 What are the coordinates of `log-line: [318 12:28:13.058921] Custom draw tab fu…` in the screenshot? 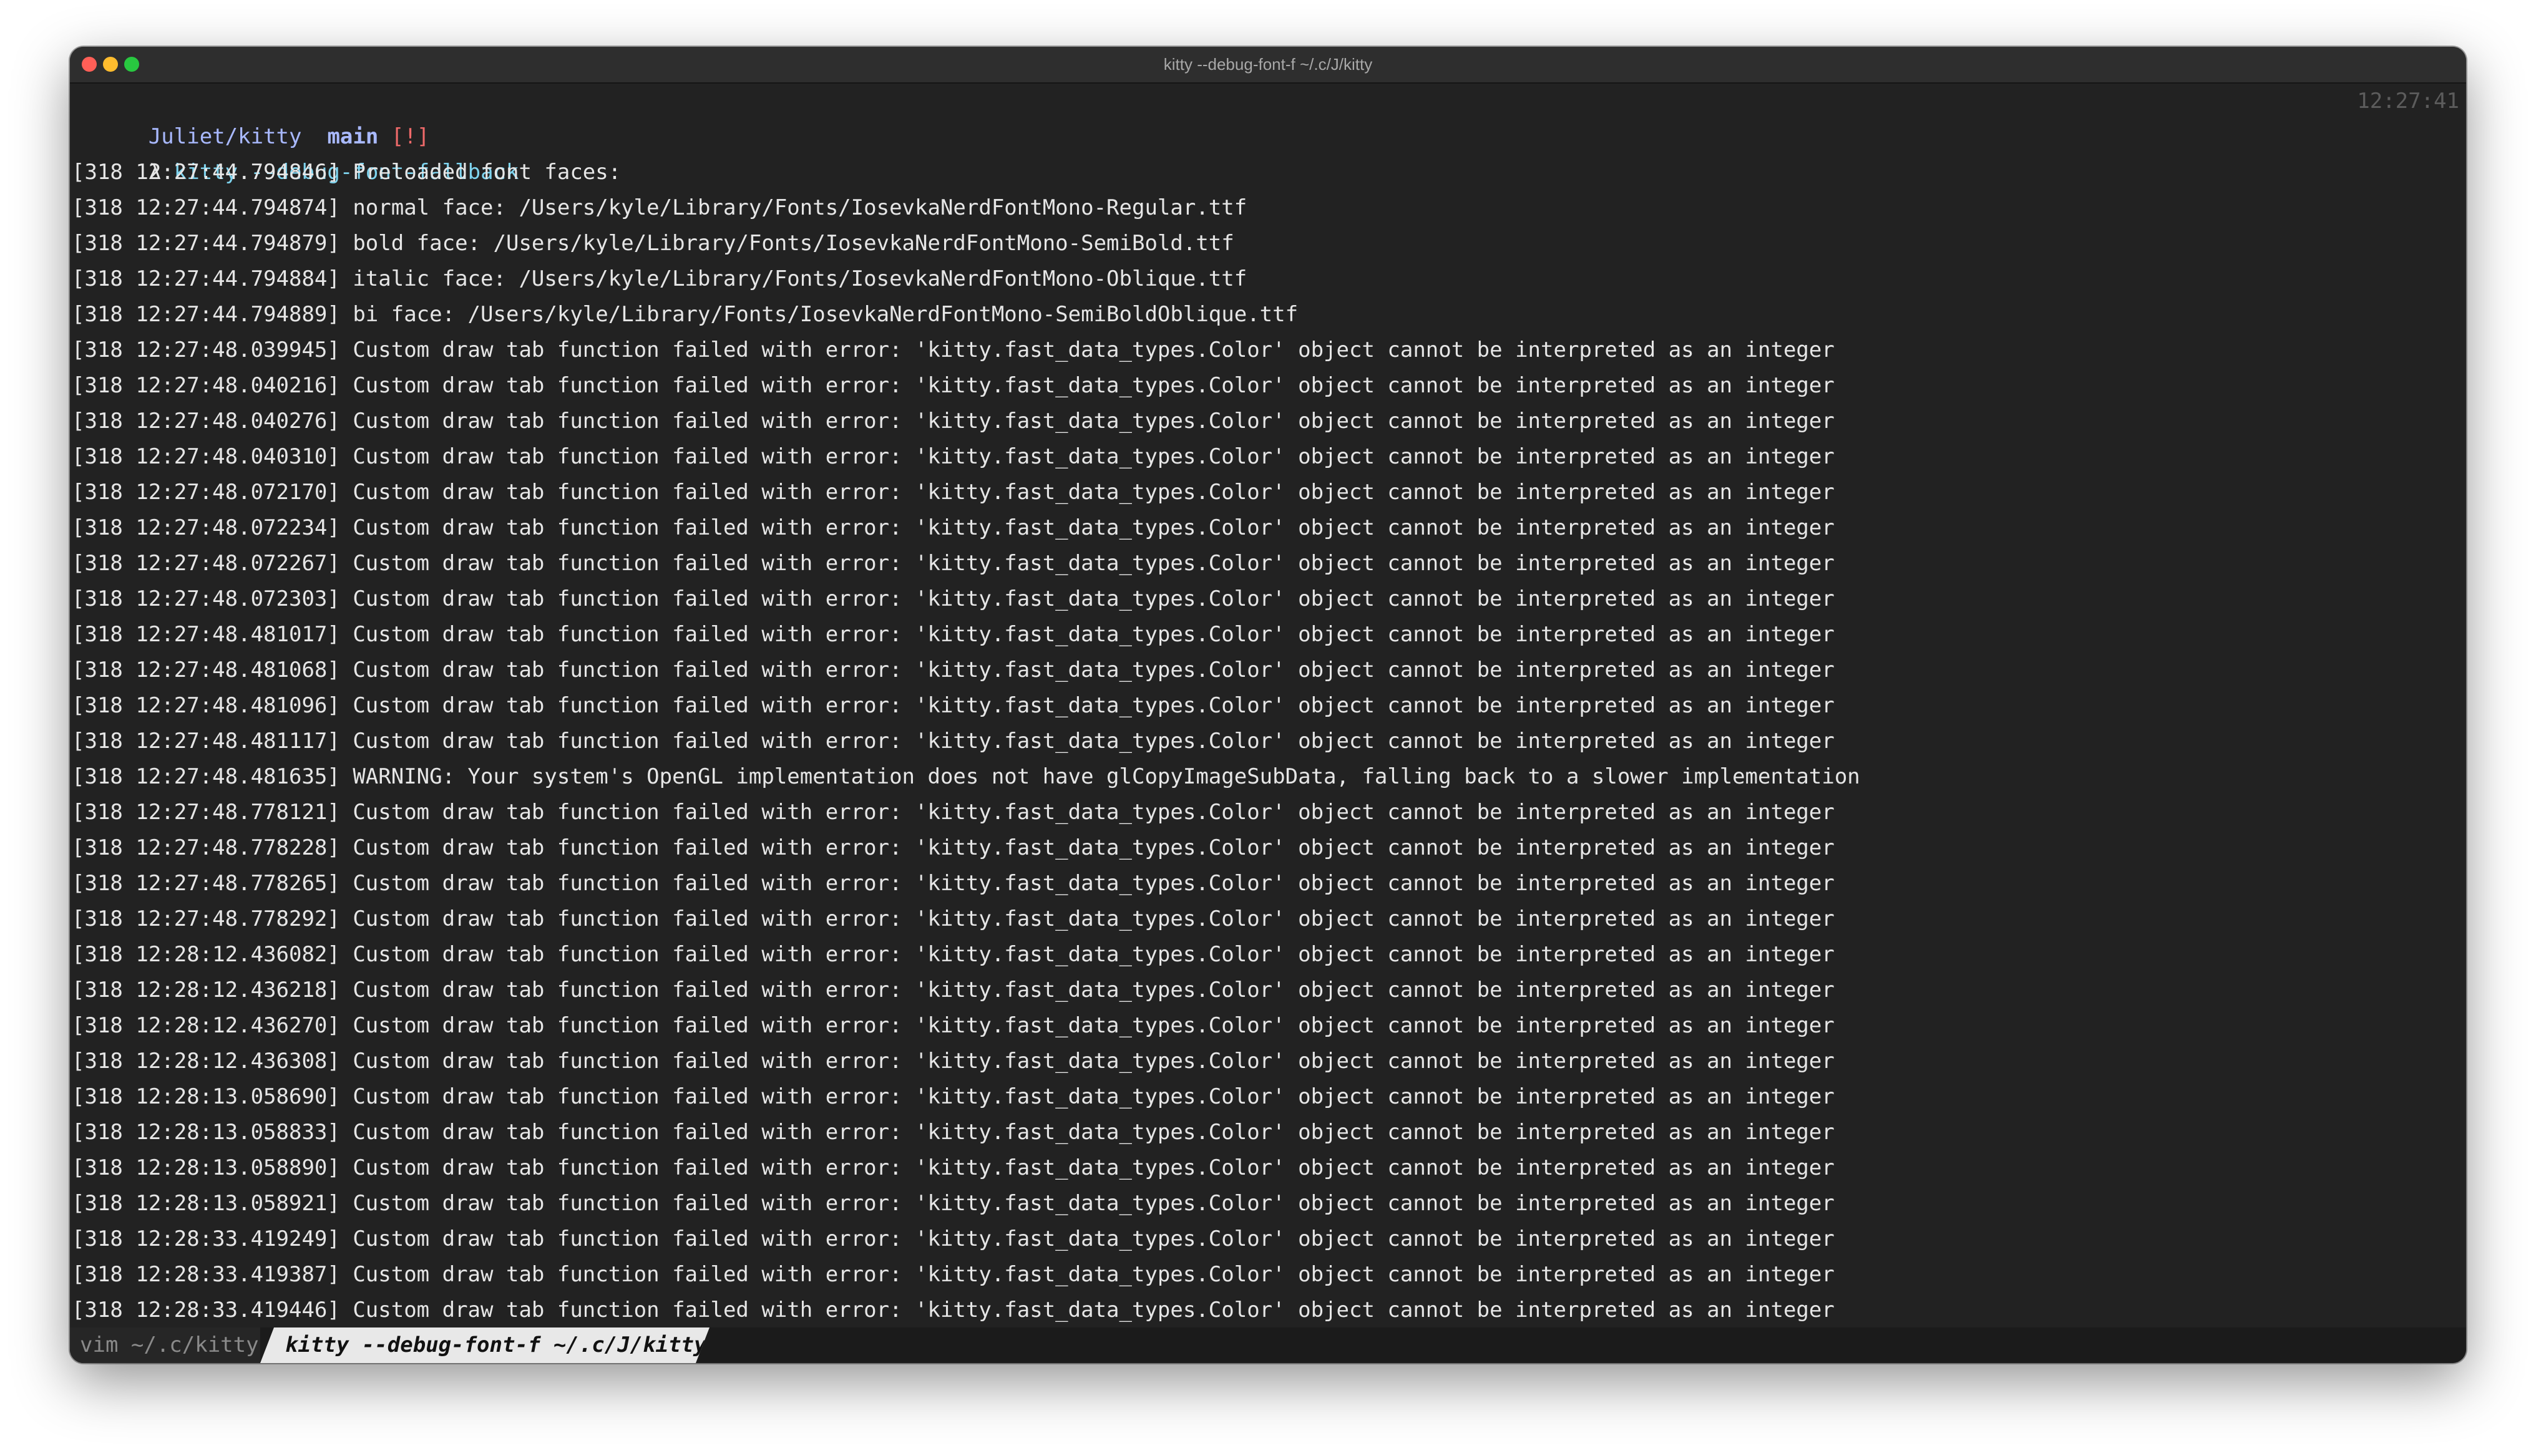 It's located at (953, 1204).